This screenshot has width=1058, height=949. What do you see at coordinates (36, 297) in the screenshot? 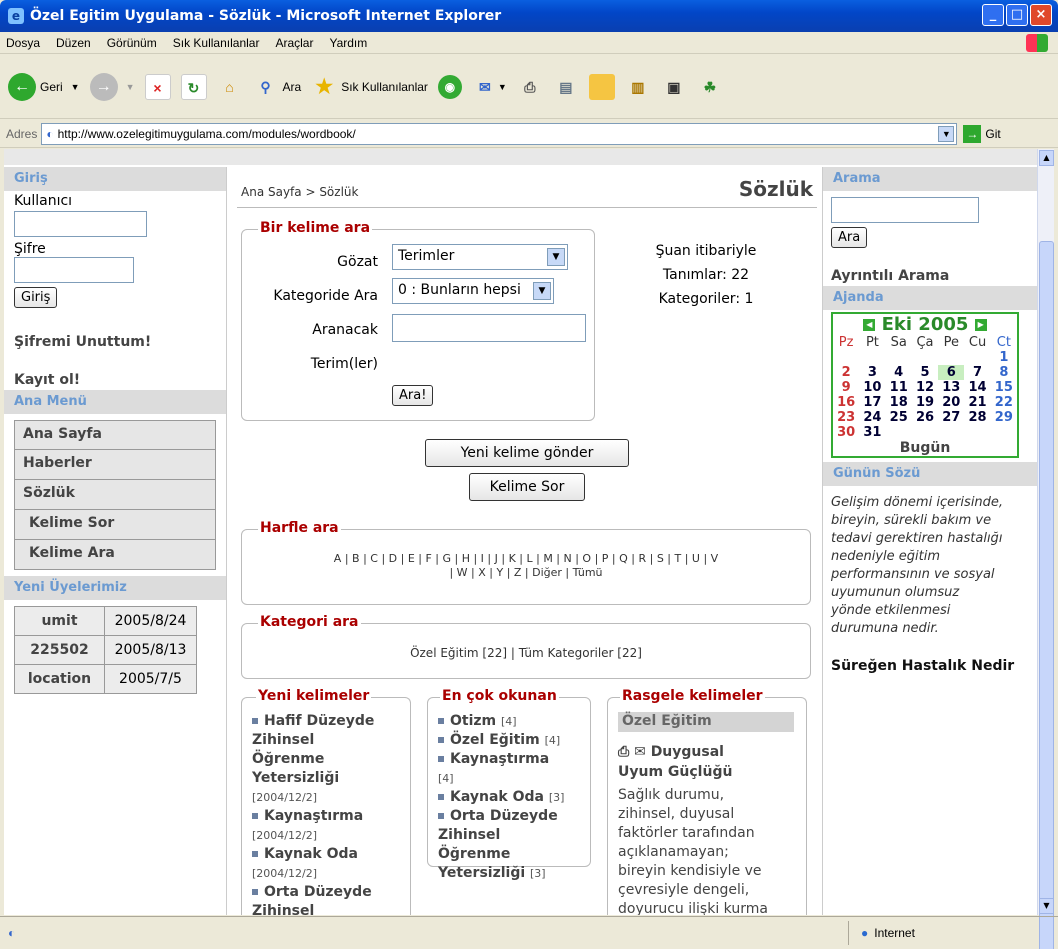
I see `login-button: Giriş` at bounding box center [36, 297].